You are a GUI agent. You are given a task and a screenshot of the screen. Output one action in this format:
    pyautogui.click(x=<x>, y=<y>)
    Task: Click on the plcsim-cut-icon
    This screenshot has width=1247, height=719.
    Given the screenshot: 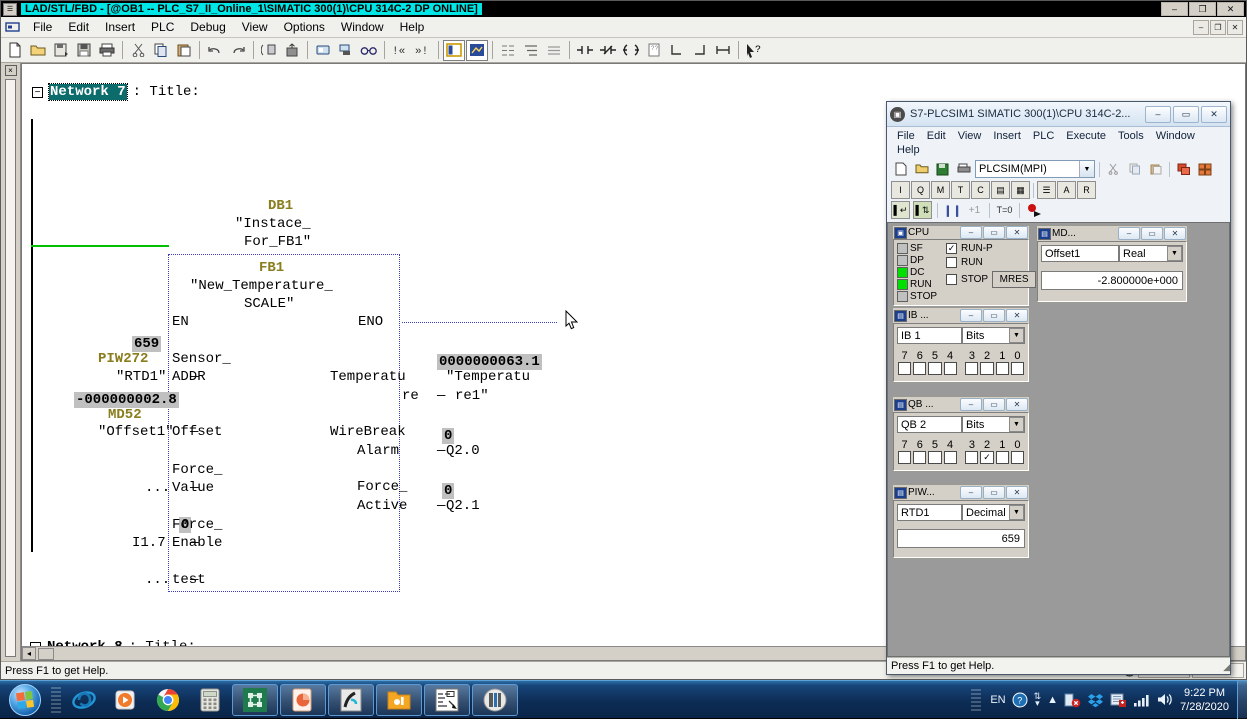 What is the action you would take?
    pyautogui.click(x=1113, y=169)
    